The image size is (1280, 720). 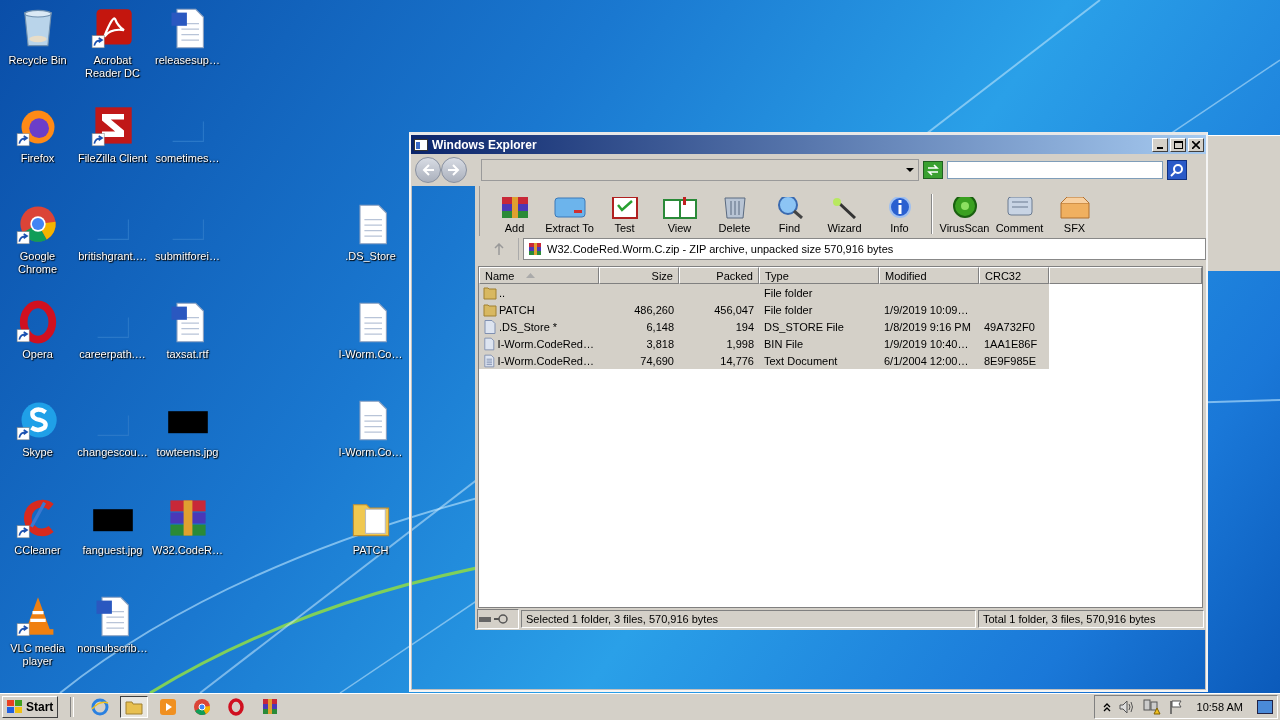 What do you see at coordinates (789, 211) in the screenshot?
I see `toolbar-button: Find` at bounding box center [789, 211].